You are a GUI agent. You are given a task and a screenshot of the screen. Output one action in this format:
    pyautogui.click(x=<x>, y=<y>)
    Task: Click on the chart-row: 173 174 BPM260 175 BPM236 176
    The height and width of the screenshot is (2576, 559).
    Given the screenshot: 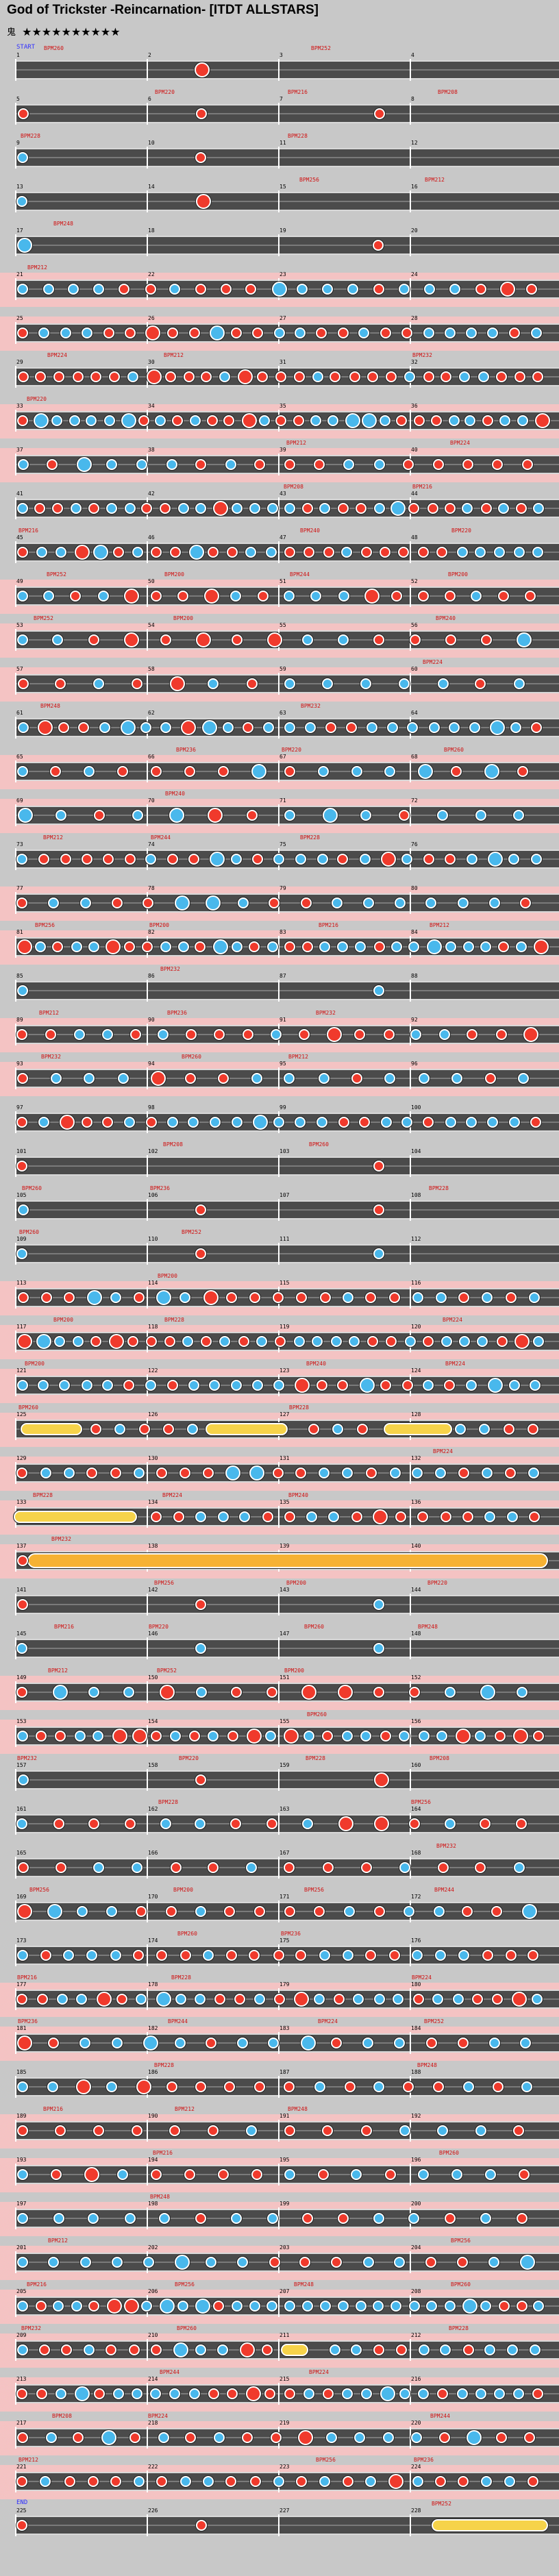 What is the action you would take?
    pyautogui.click(x=279, y=1951)
    